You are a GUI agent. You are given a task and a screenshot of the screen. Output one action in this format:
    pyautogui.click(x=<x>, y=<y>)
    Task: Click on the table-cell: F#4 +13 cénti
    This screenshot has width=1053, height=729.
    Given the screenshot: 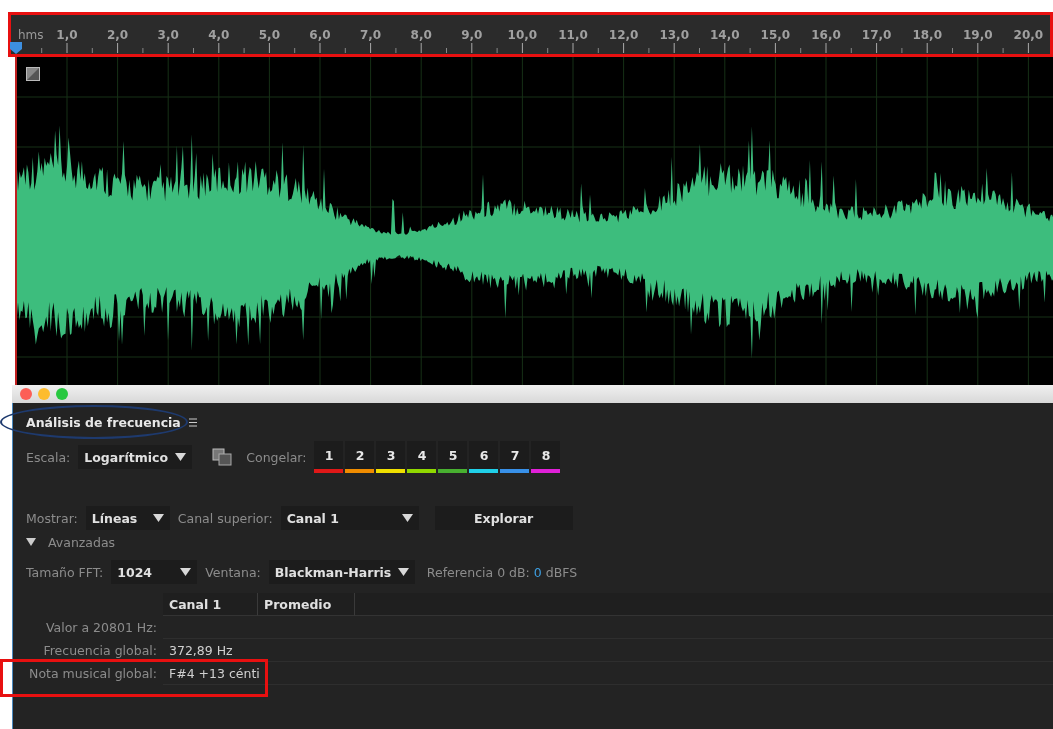 What is the action you would take?
    pyautogui.click(x=210, y=673)
    